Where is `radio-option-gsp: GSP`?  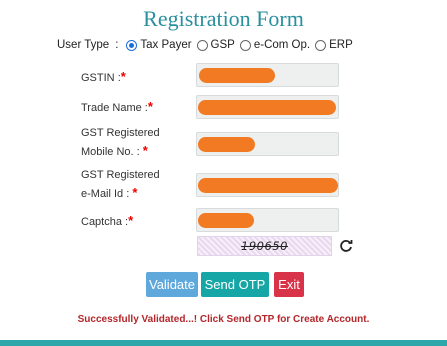
radio-option-gsp: GSP is located at coordinates (215, 45).